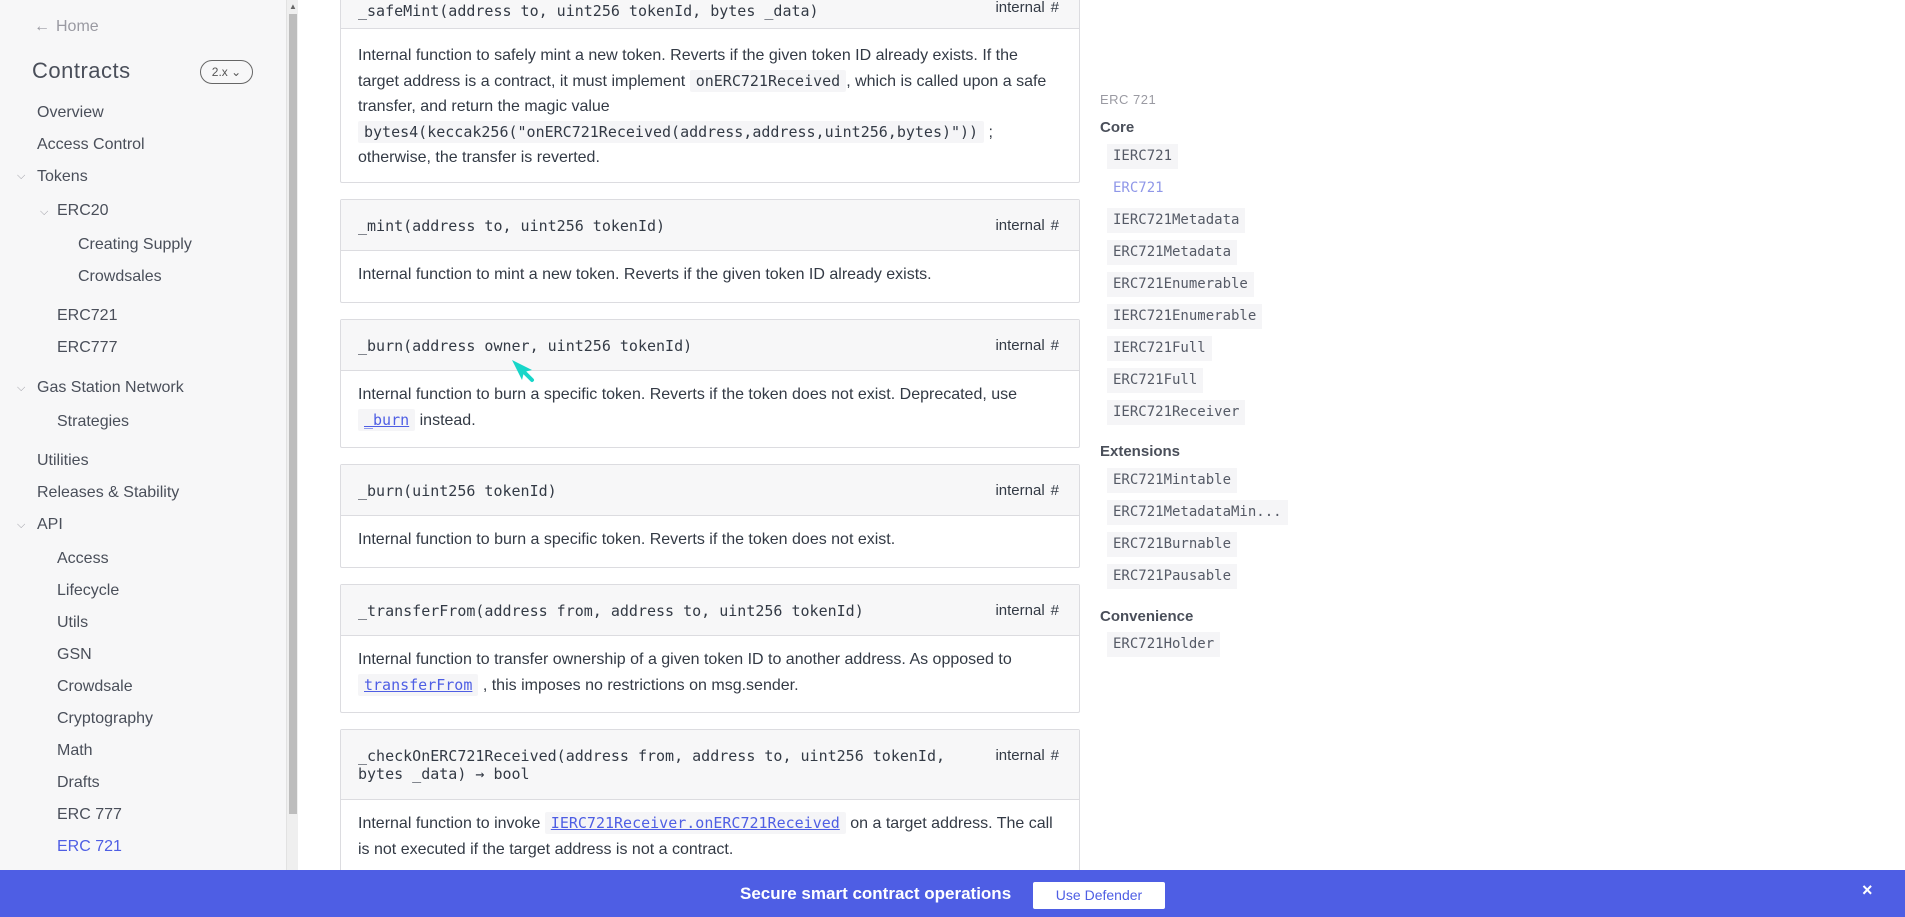 The image size is (1905, 917). I want to click on sidebar-item-releases: Releases & Stability, so click(108, 493).